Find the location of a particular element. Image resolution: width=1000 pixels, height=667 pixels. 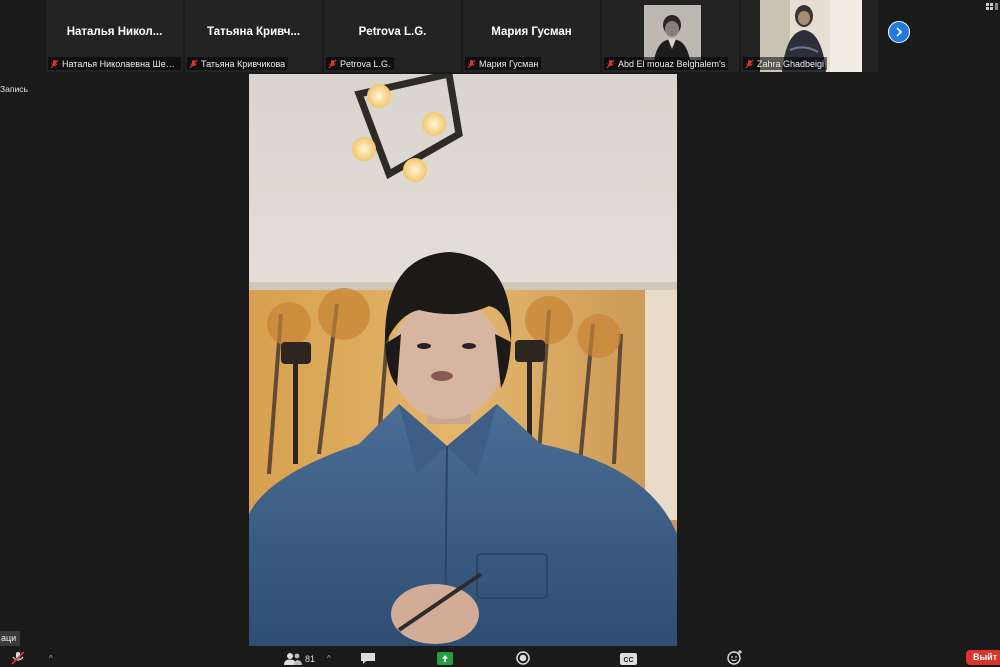

share-screen-icon is located at coordinates (445, 658).